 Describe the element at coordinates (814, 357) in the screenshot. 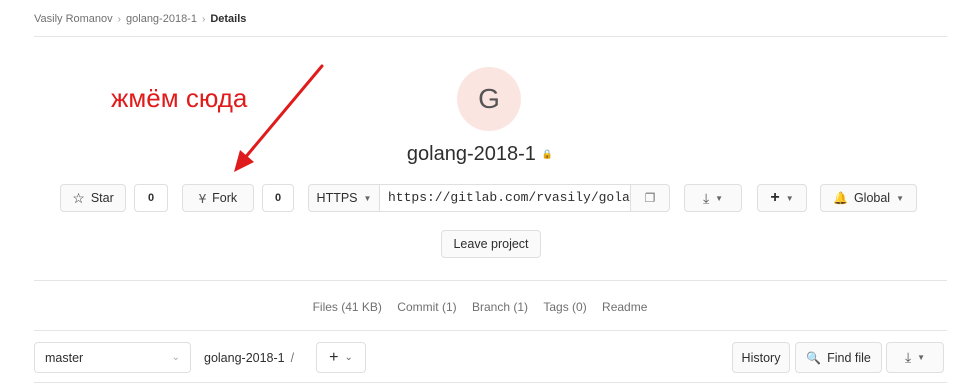

I see `search-icon: 🔍` at that location.